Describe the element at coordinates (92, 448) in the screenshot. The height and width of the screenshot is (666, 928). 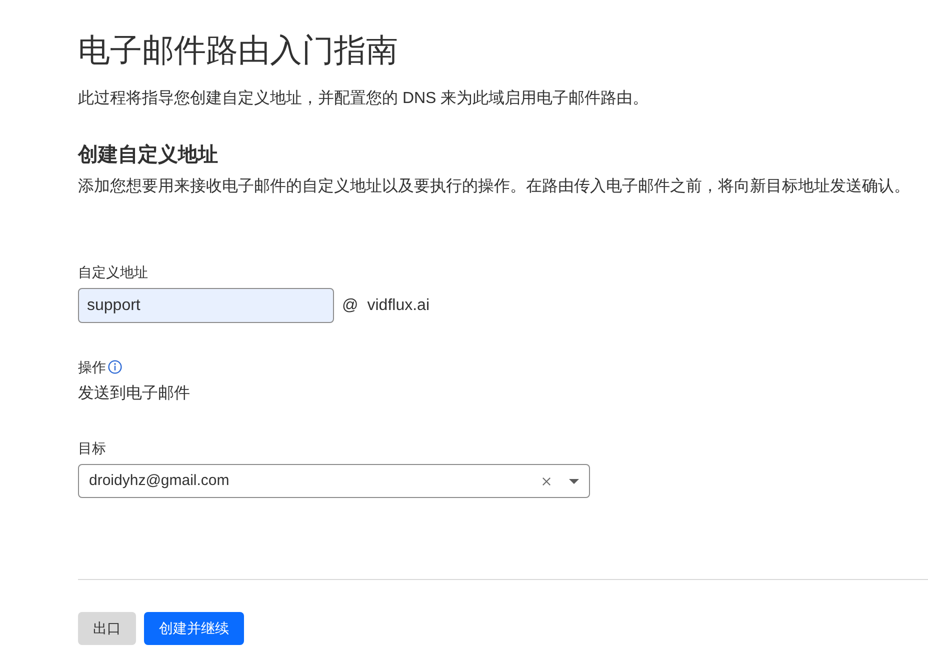
I see `field-label: 目标` at that location.